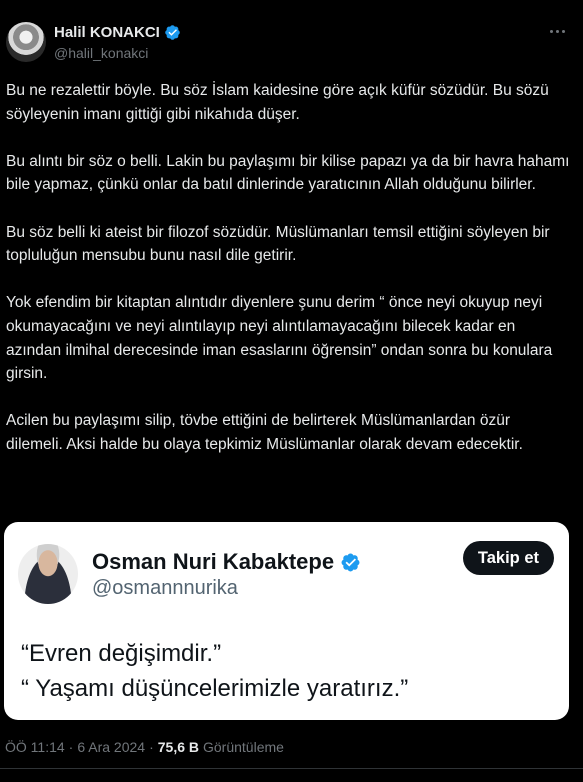 The height and width of the screenshot is (782, 583). What do you see at coordinates (107, 32) in the screenshot?
I see `author-display-name: Halil KONAKCI` at bounding box center [107, 32].